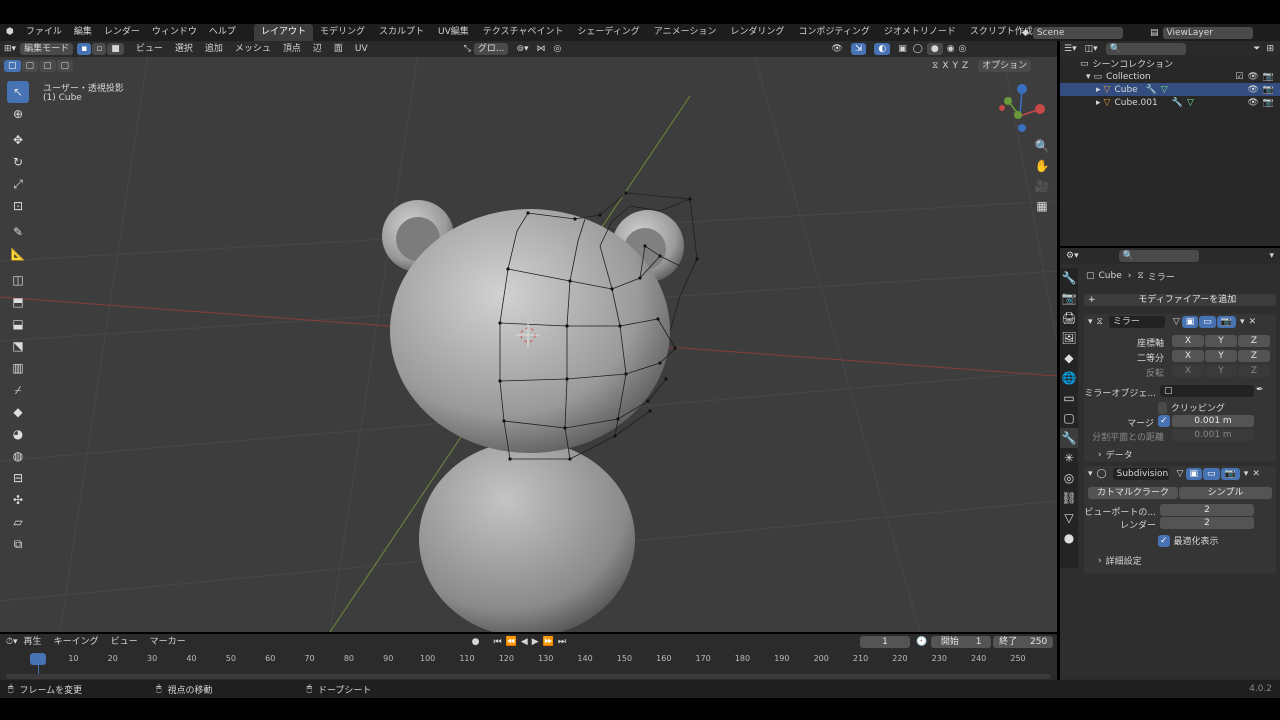 Image resolution: width=1280 pixels, height=720 pixels. Describe the element at coordinates (122, 32) in the screenshot. I see `menu-render: レンダー` at that location.